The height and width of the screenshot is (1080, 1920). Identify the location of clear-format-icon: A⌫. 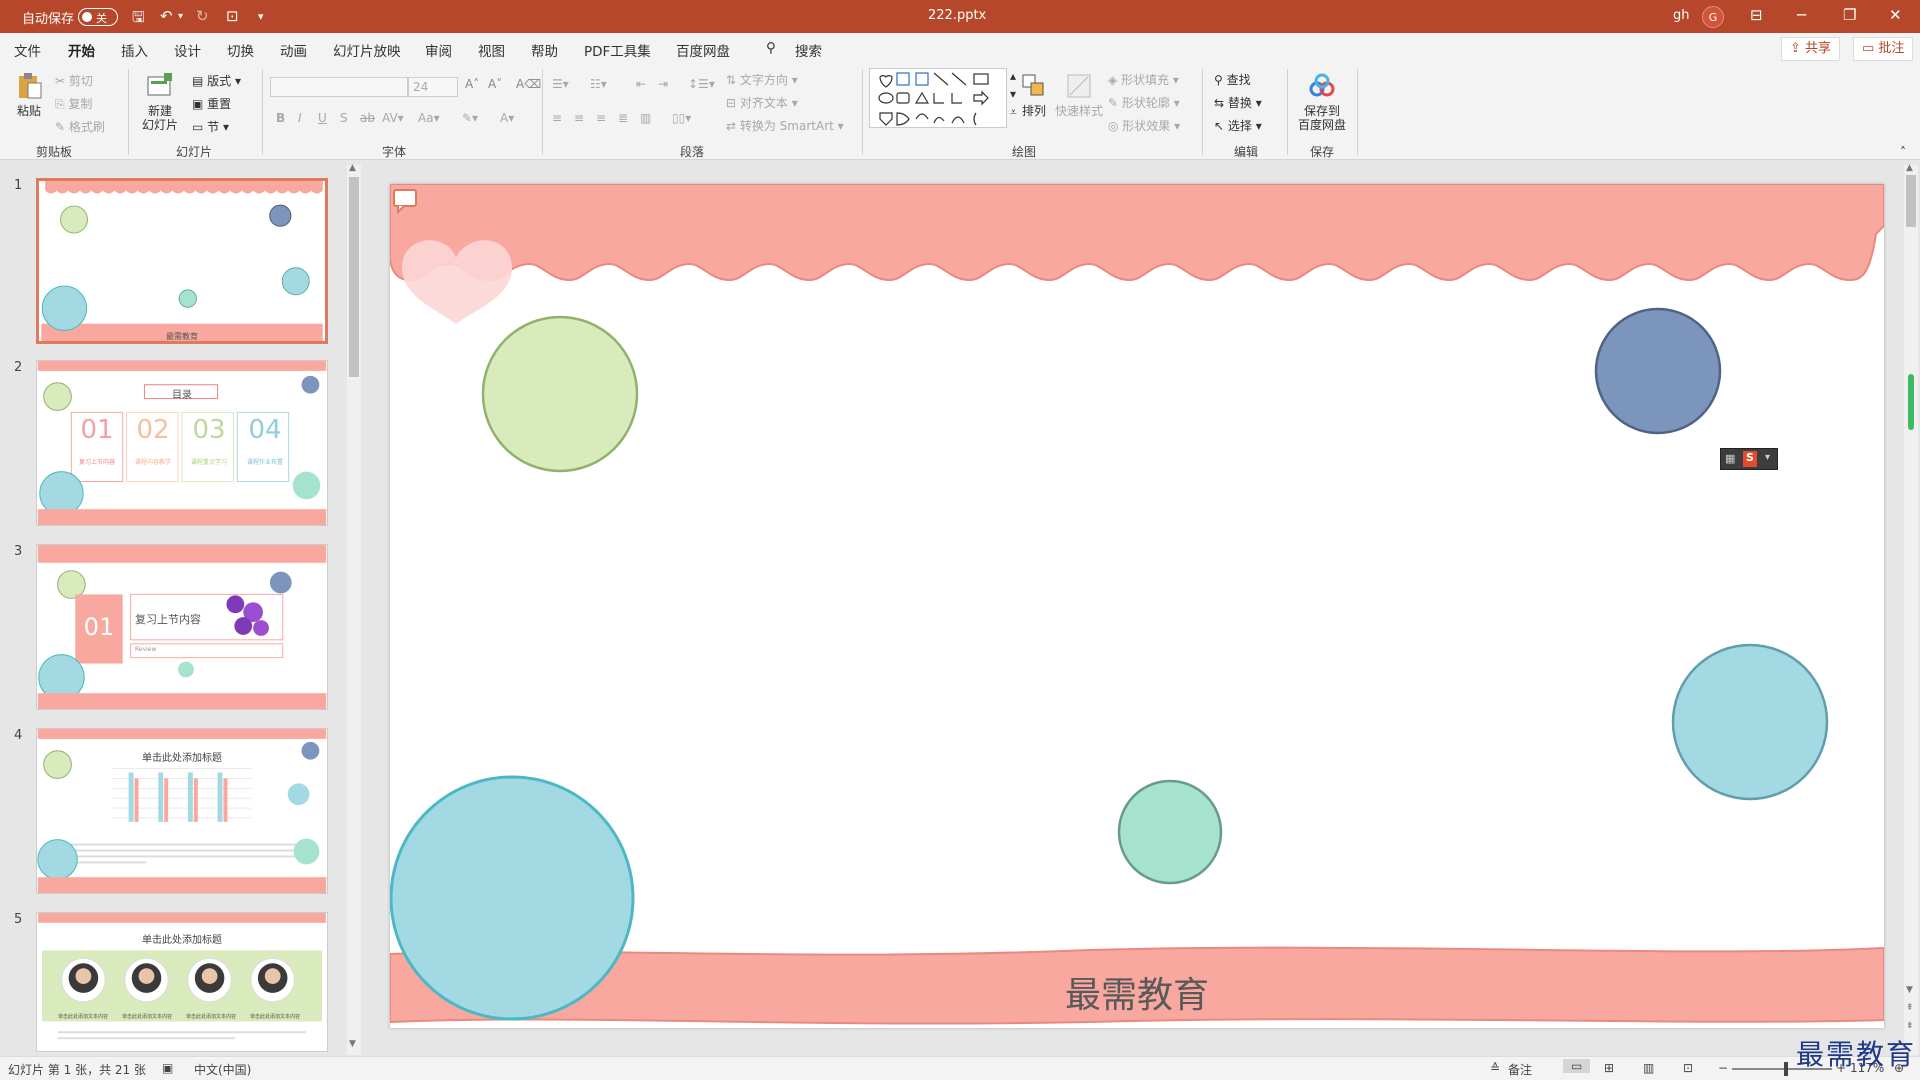
(528, 84).